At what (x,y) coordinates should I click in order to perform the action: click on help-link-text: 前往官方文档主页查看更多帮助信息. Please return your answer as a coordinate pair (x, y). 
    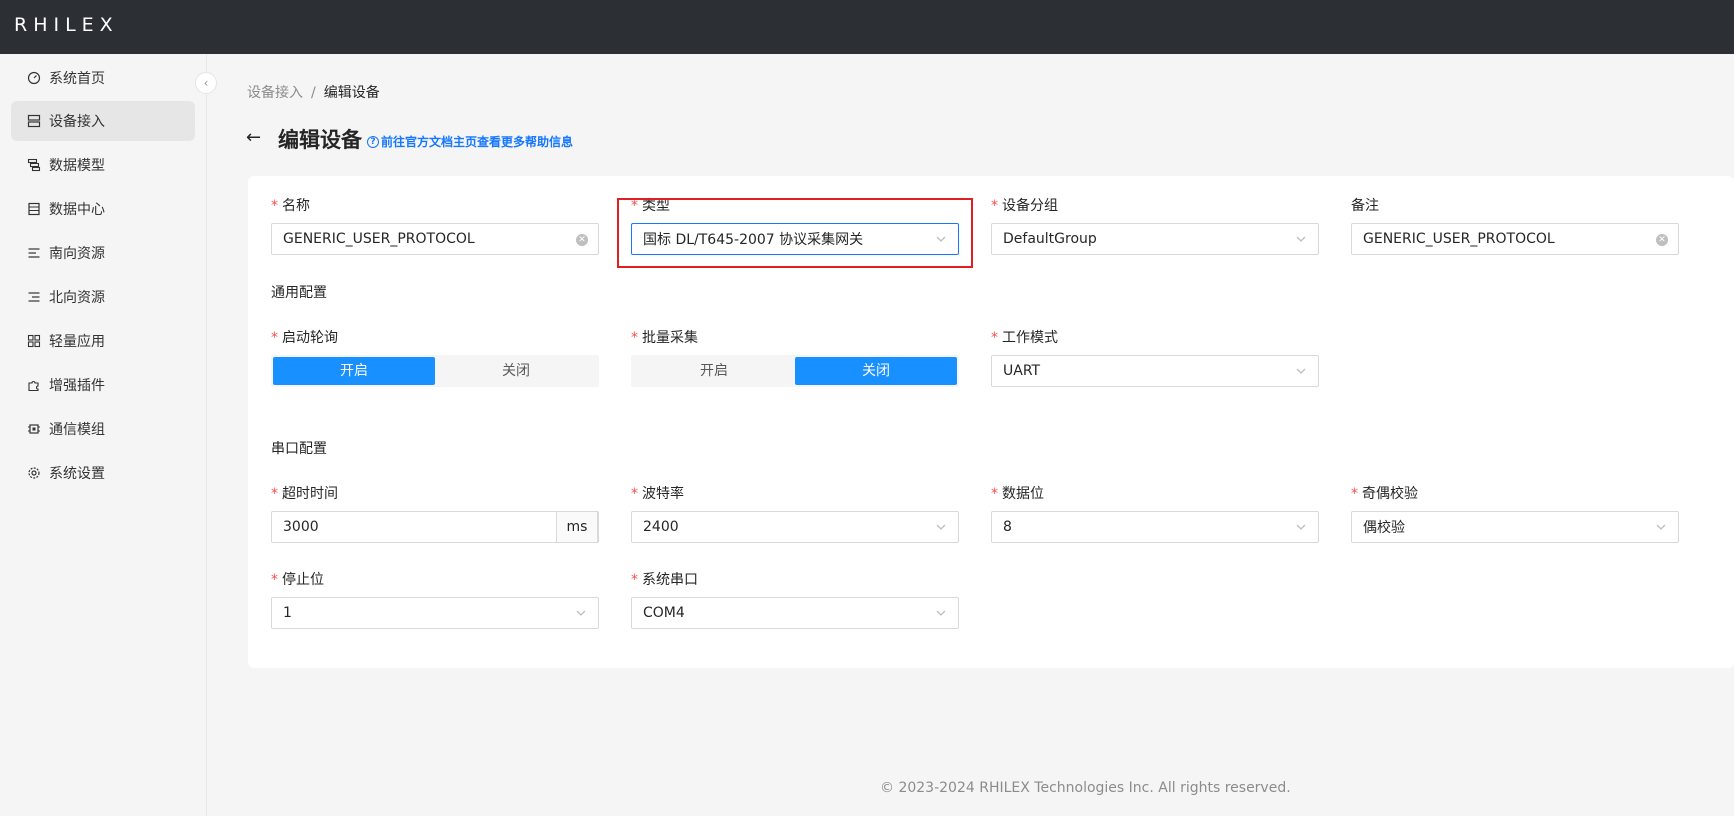
    Looking at the image, I should click on (477, 142).